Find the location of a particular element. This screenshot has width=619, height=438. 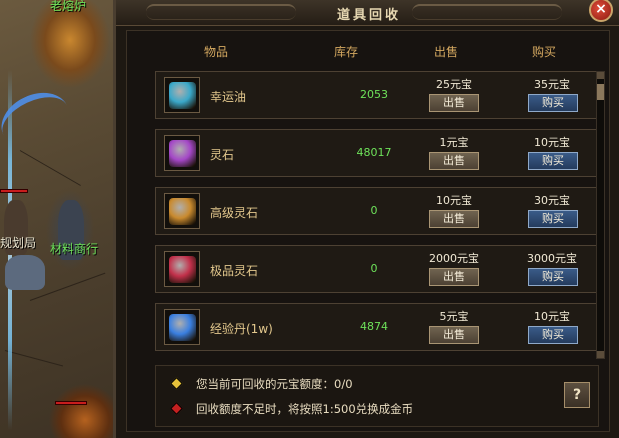

item-row: 灵石 48017 1元宝 出售 10元宝 购买 is located at coordinates (377, 153).